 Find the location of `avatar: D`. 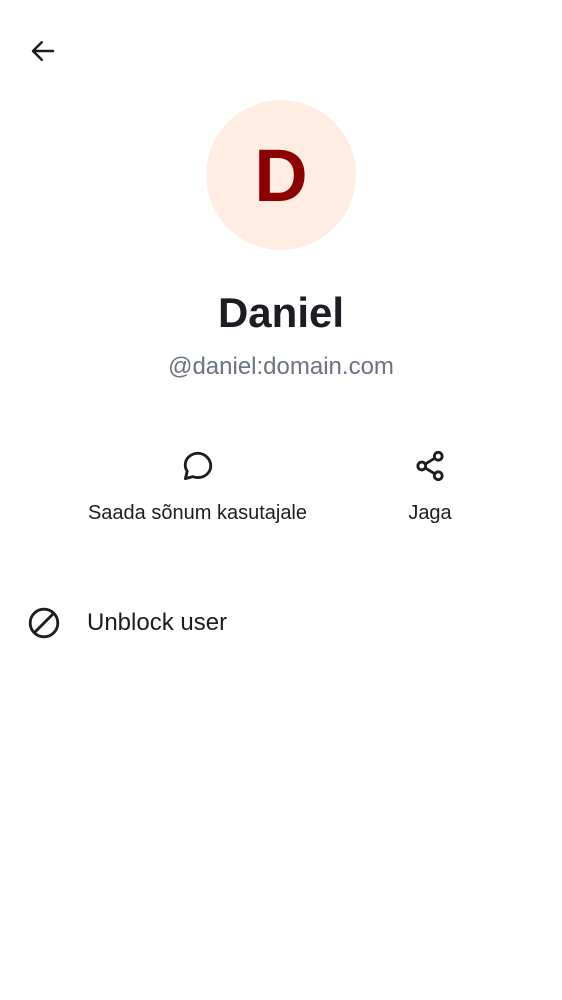

avatar: D is located at coordinates (281, 175).